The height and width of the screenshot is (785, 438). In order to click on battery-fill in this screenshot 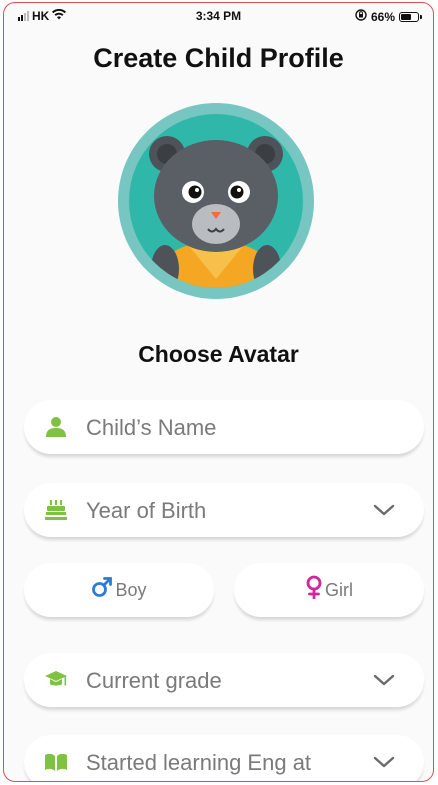, I will do `click(406, 16)`.